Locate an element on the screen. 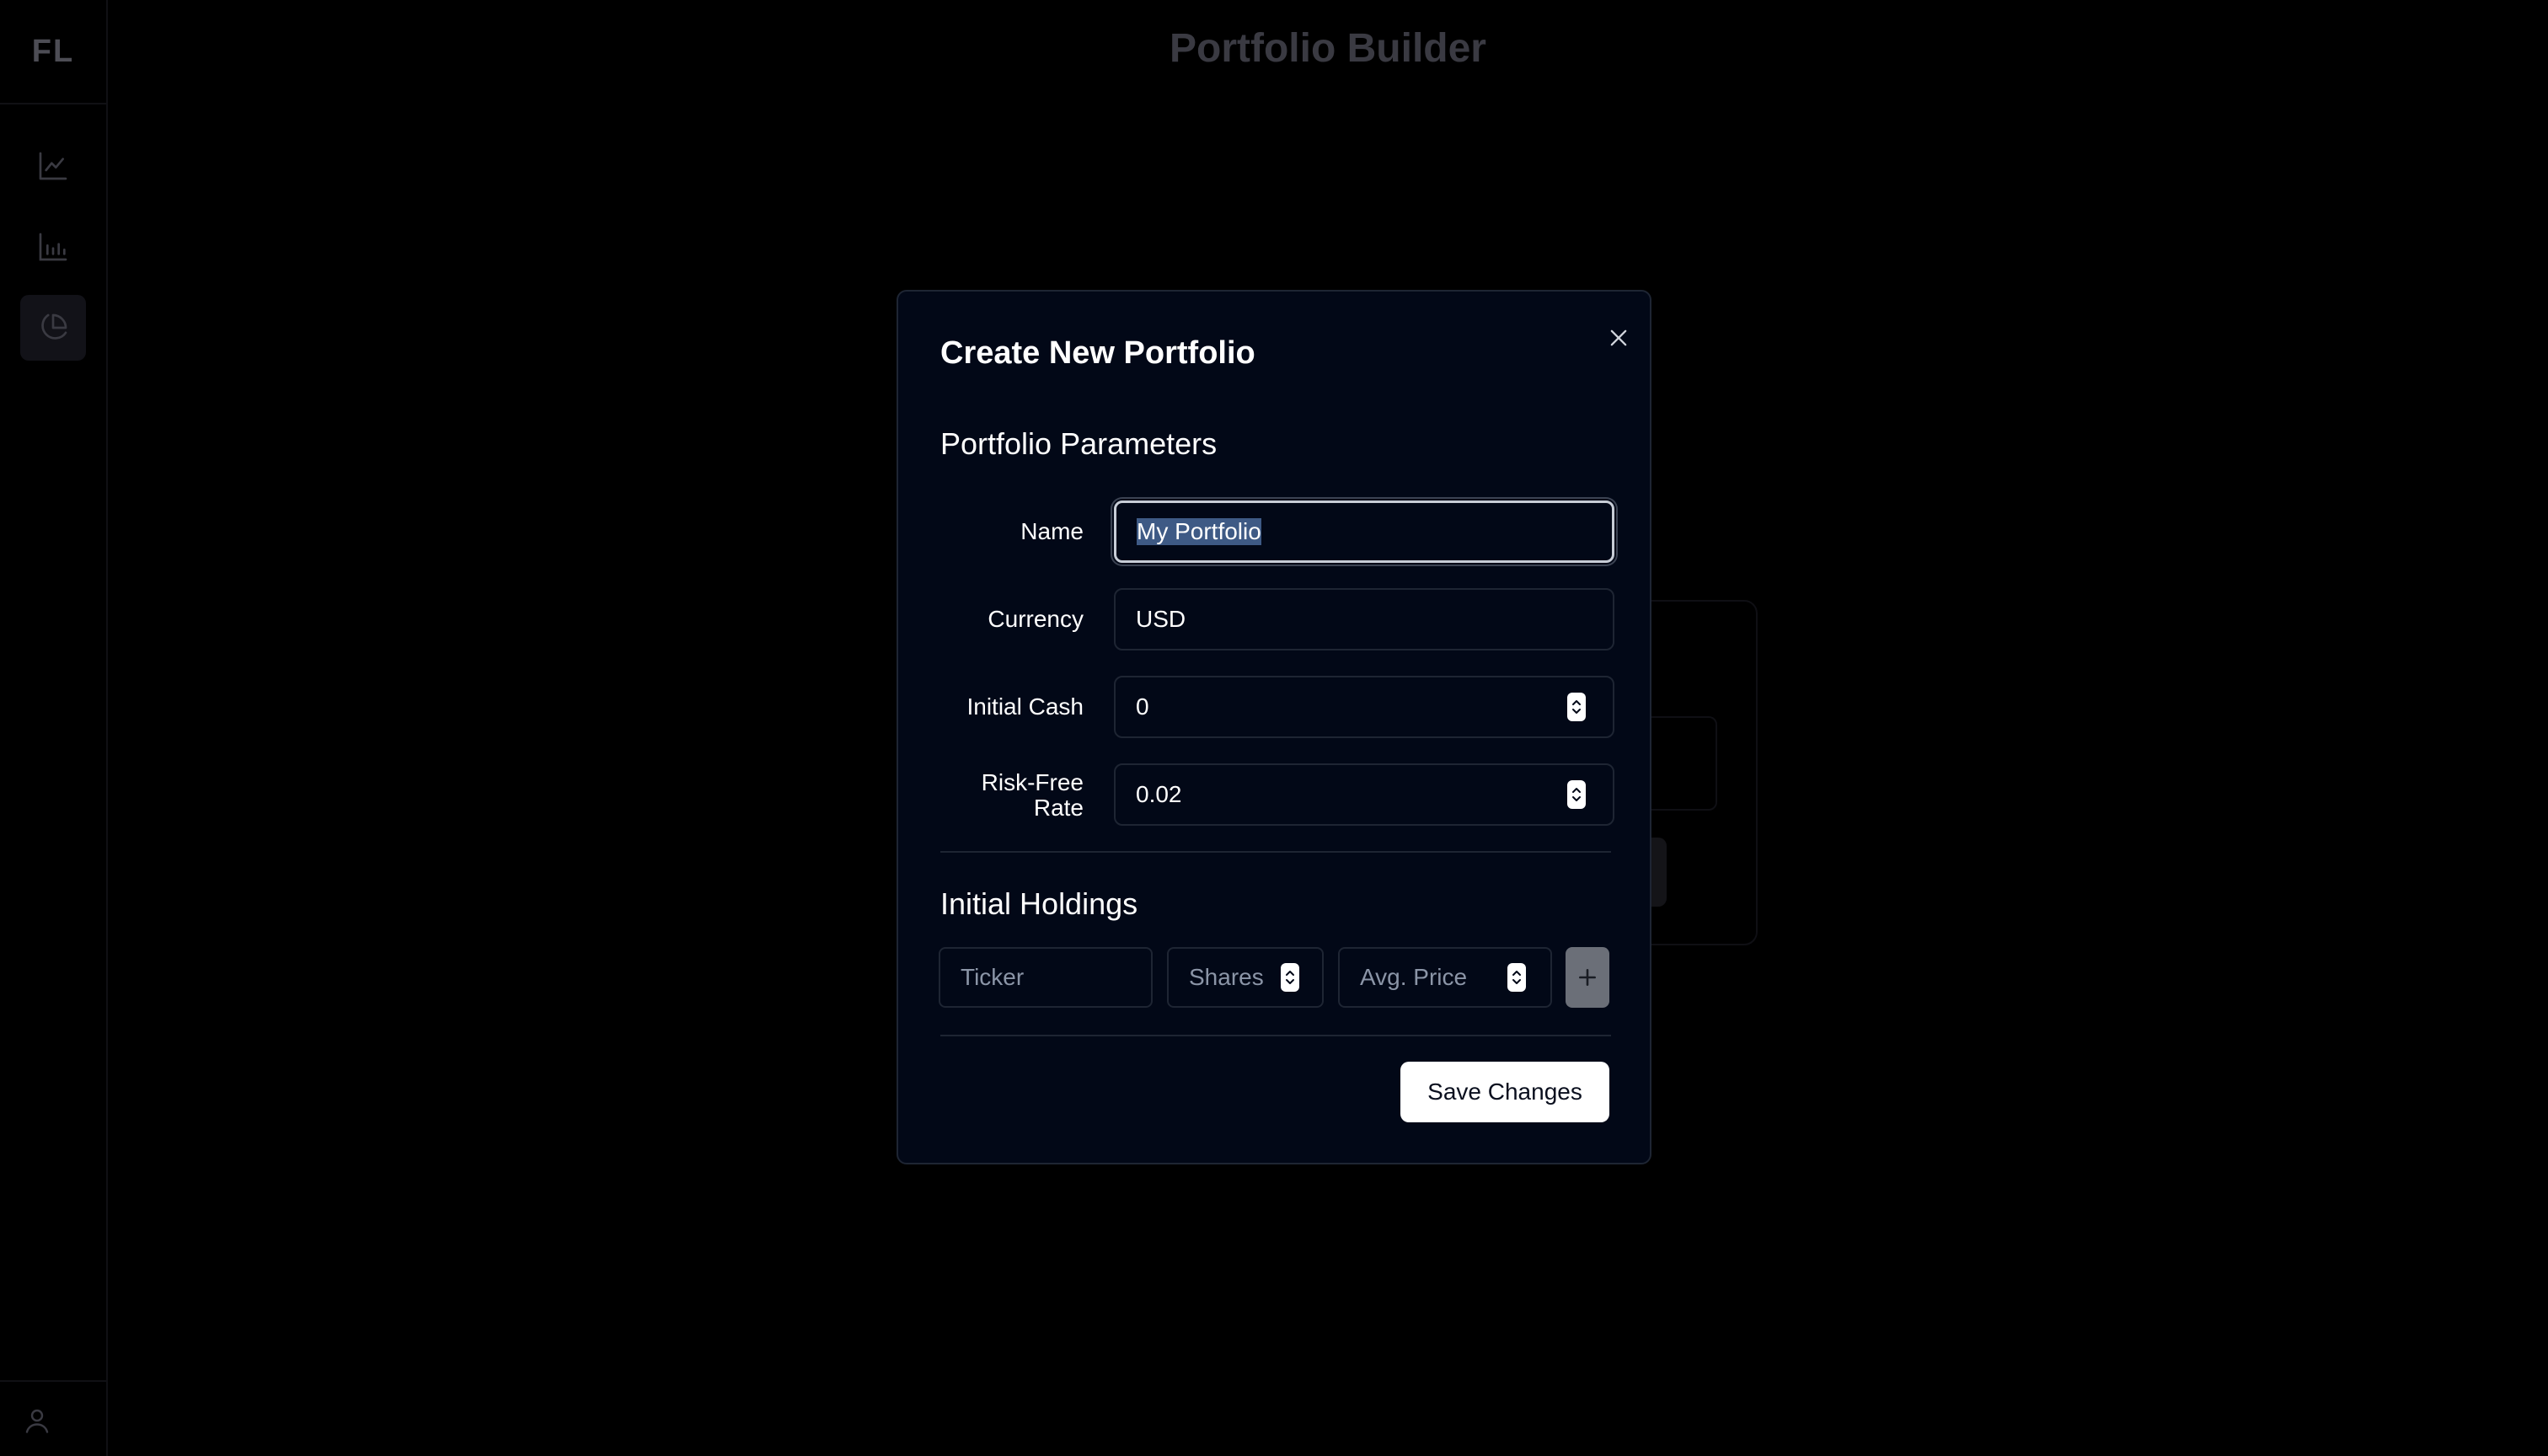 The width and height of the screenshot is (2548, 1456). currency-input-value: USD is located at coordinates (1161, 619).